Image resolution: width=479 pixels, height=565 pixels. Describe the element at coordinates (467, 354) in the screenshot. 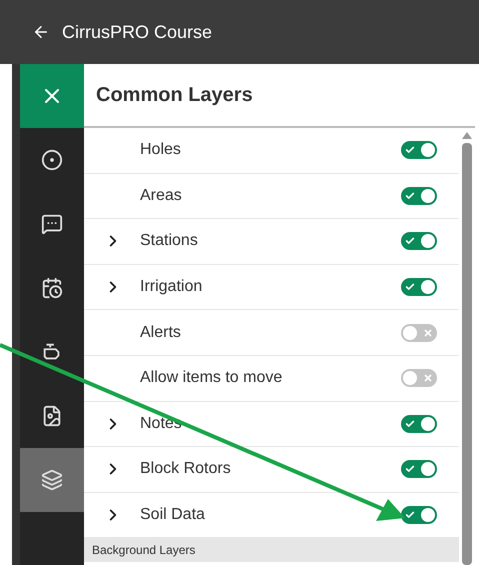

I see `scrollbar-thumb` at that location.